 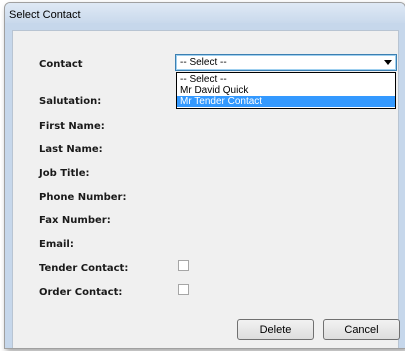 What do you see at coordinates (275, 329) in the screenshot?
I see `delete-button: Delete` at bounding box center [275, 329].